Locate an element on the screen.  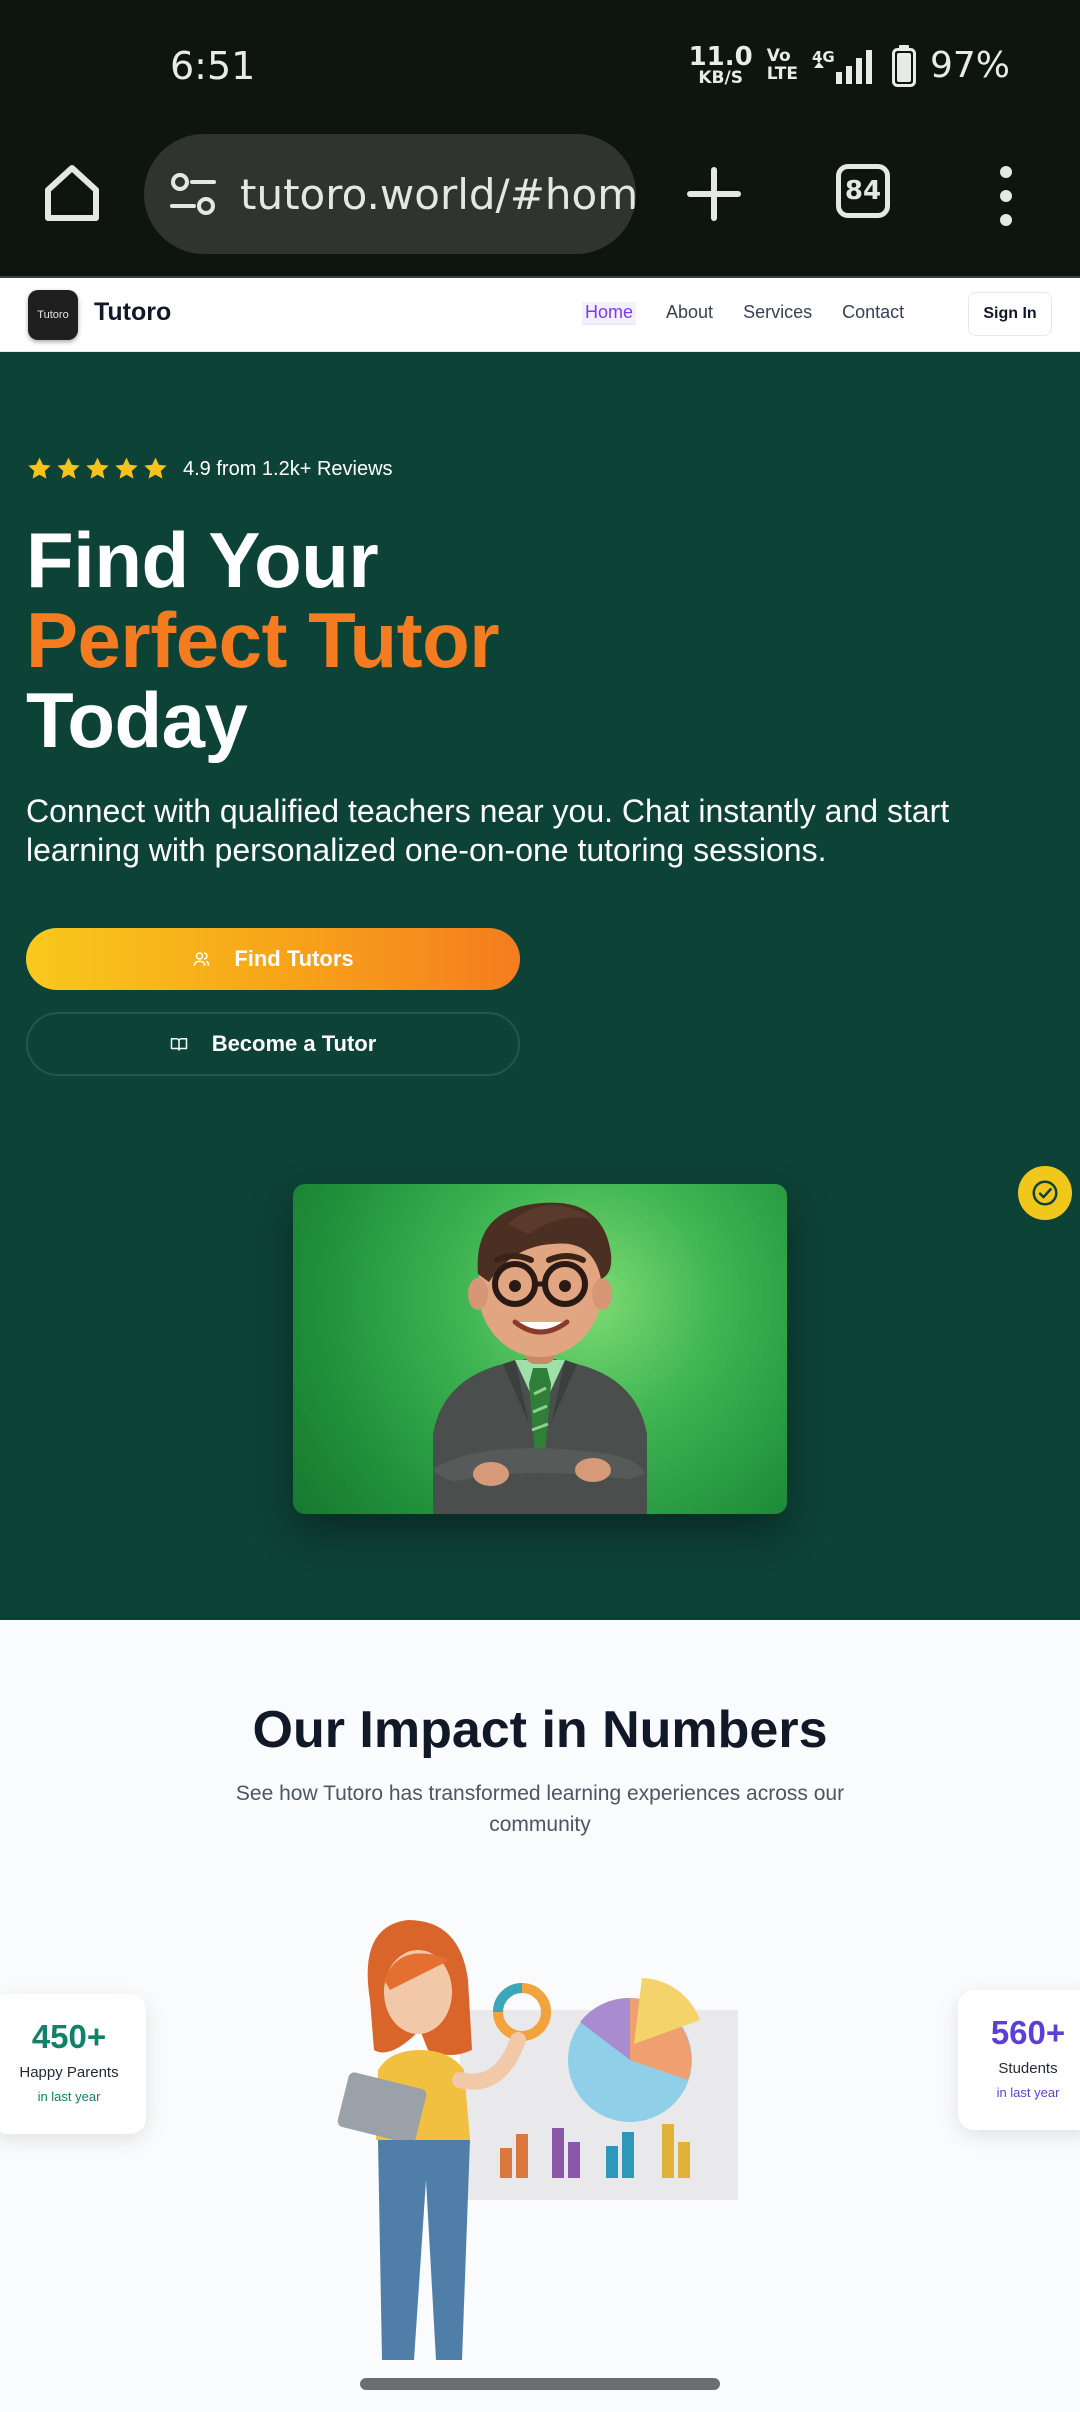
find-tutors-button: Find Tutors is located at coordinates (273, 959).